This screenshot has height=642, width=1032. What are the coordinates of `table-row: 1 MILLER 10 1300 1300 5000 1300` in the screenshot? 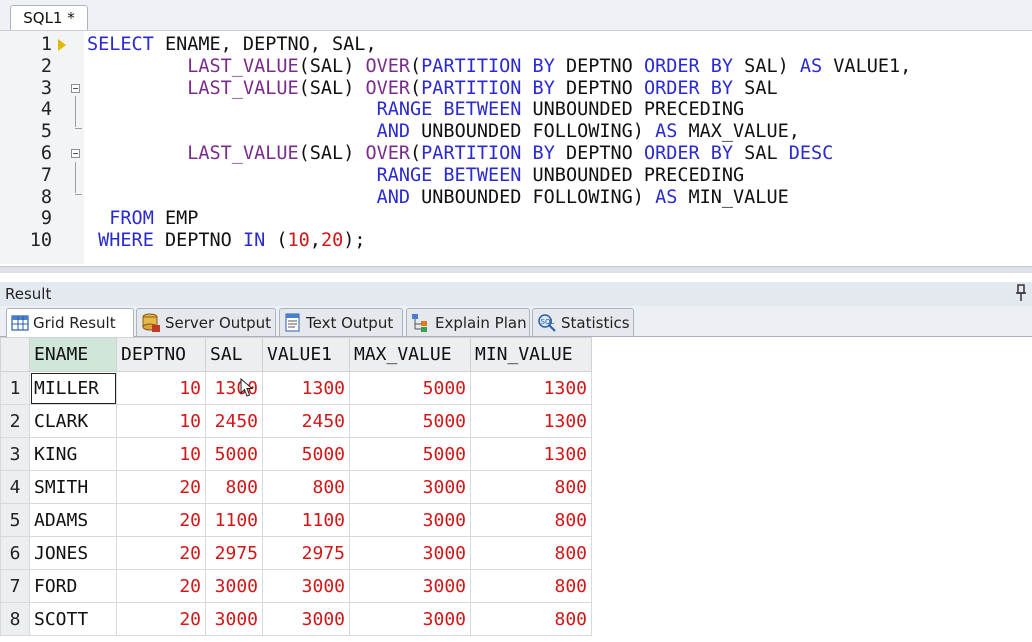 It's located at (296, 388).